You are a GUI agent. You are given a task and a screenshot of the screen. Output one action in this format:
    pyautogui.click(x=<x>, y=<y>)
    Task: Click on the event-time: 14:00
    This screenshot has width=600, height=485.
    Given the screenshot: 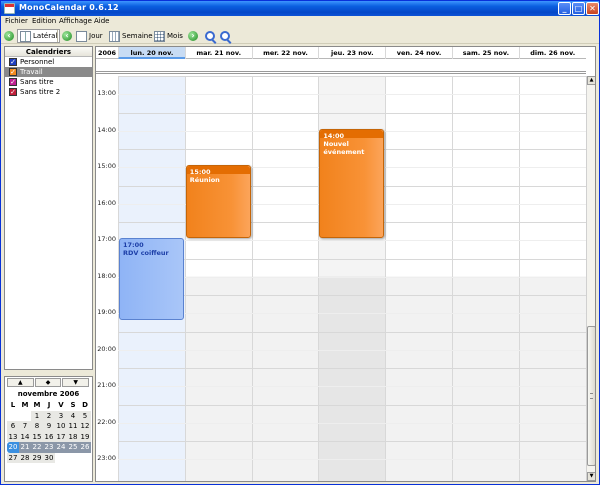 What is the action you would take?
    pyautogui.click(x=334, y=135)
    